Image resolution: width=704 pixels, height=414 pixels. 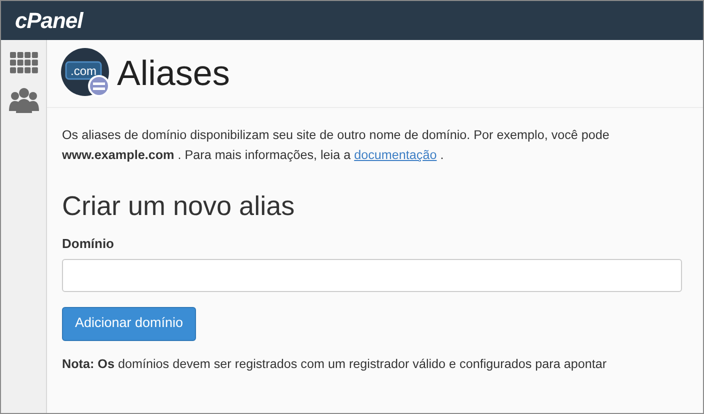 What do you see at coordinates (372, 275) in the screenshot?
I see `domain-input-field` at bounding box center [372, 275].